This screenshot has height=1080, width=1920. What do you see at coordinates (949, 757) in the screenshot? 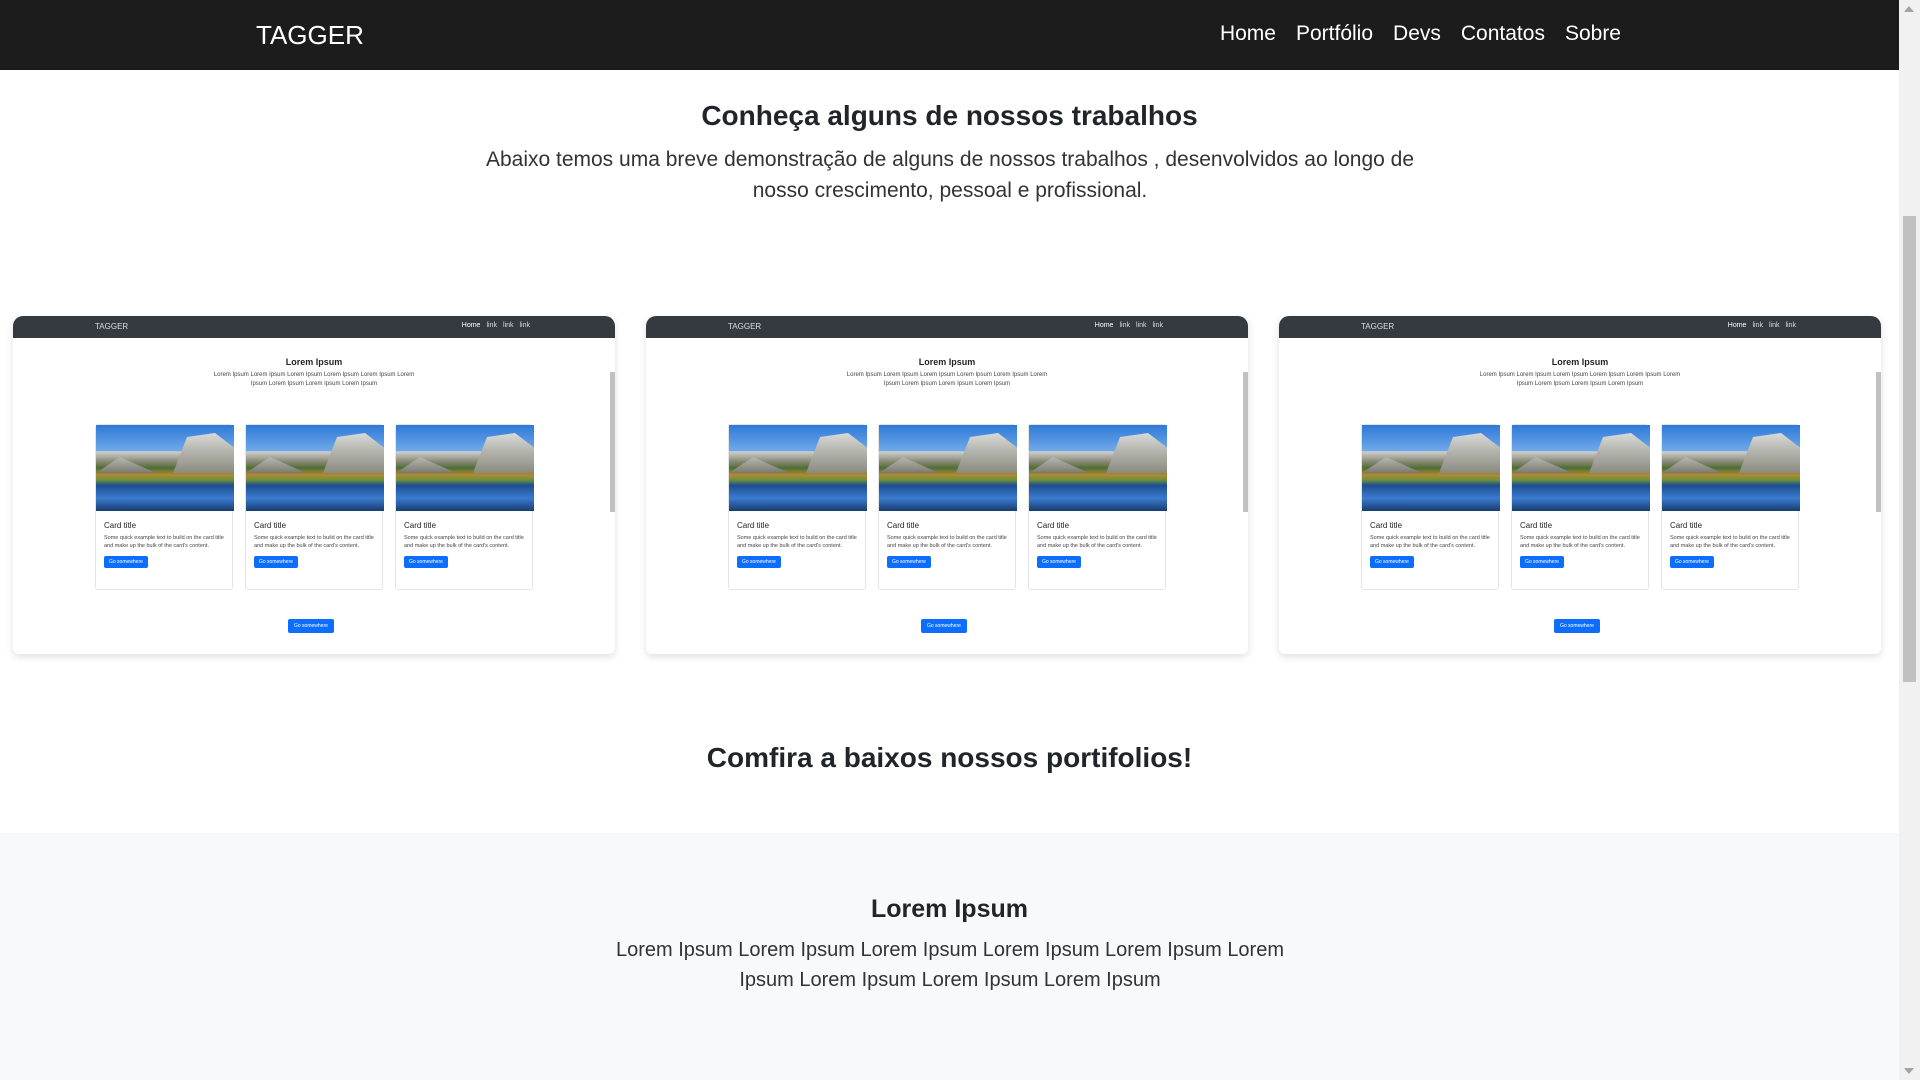
I see `portfolio-heading: Comfira a baixos nossos portifolios!` at bounding box center [949, 757].